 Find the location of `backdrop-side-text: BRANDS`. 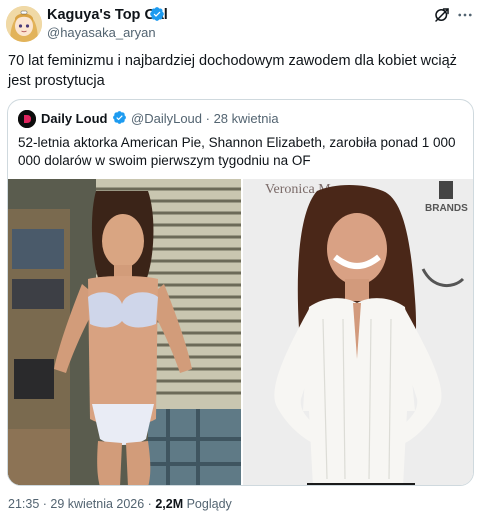

backdrop-side-text: BRANDS is located at coordinates (446, 208).